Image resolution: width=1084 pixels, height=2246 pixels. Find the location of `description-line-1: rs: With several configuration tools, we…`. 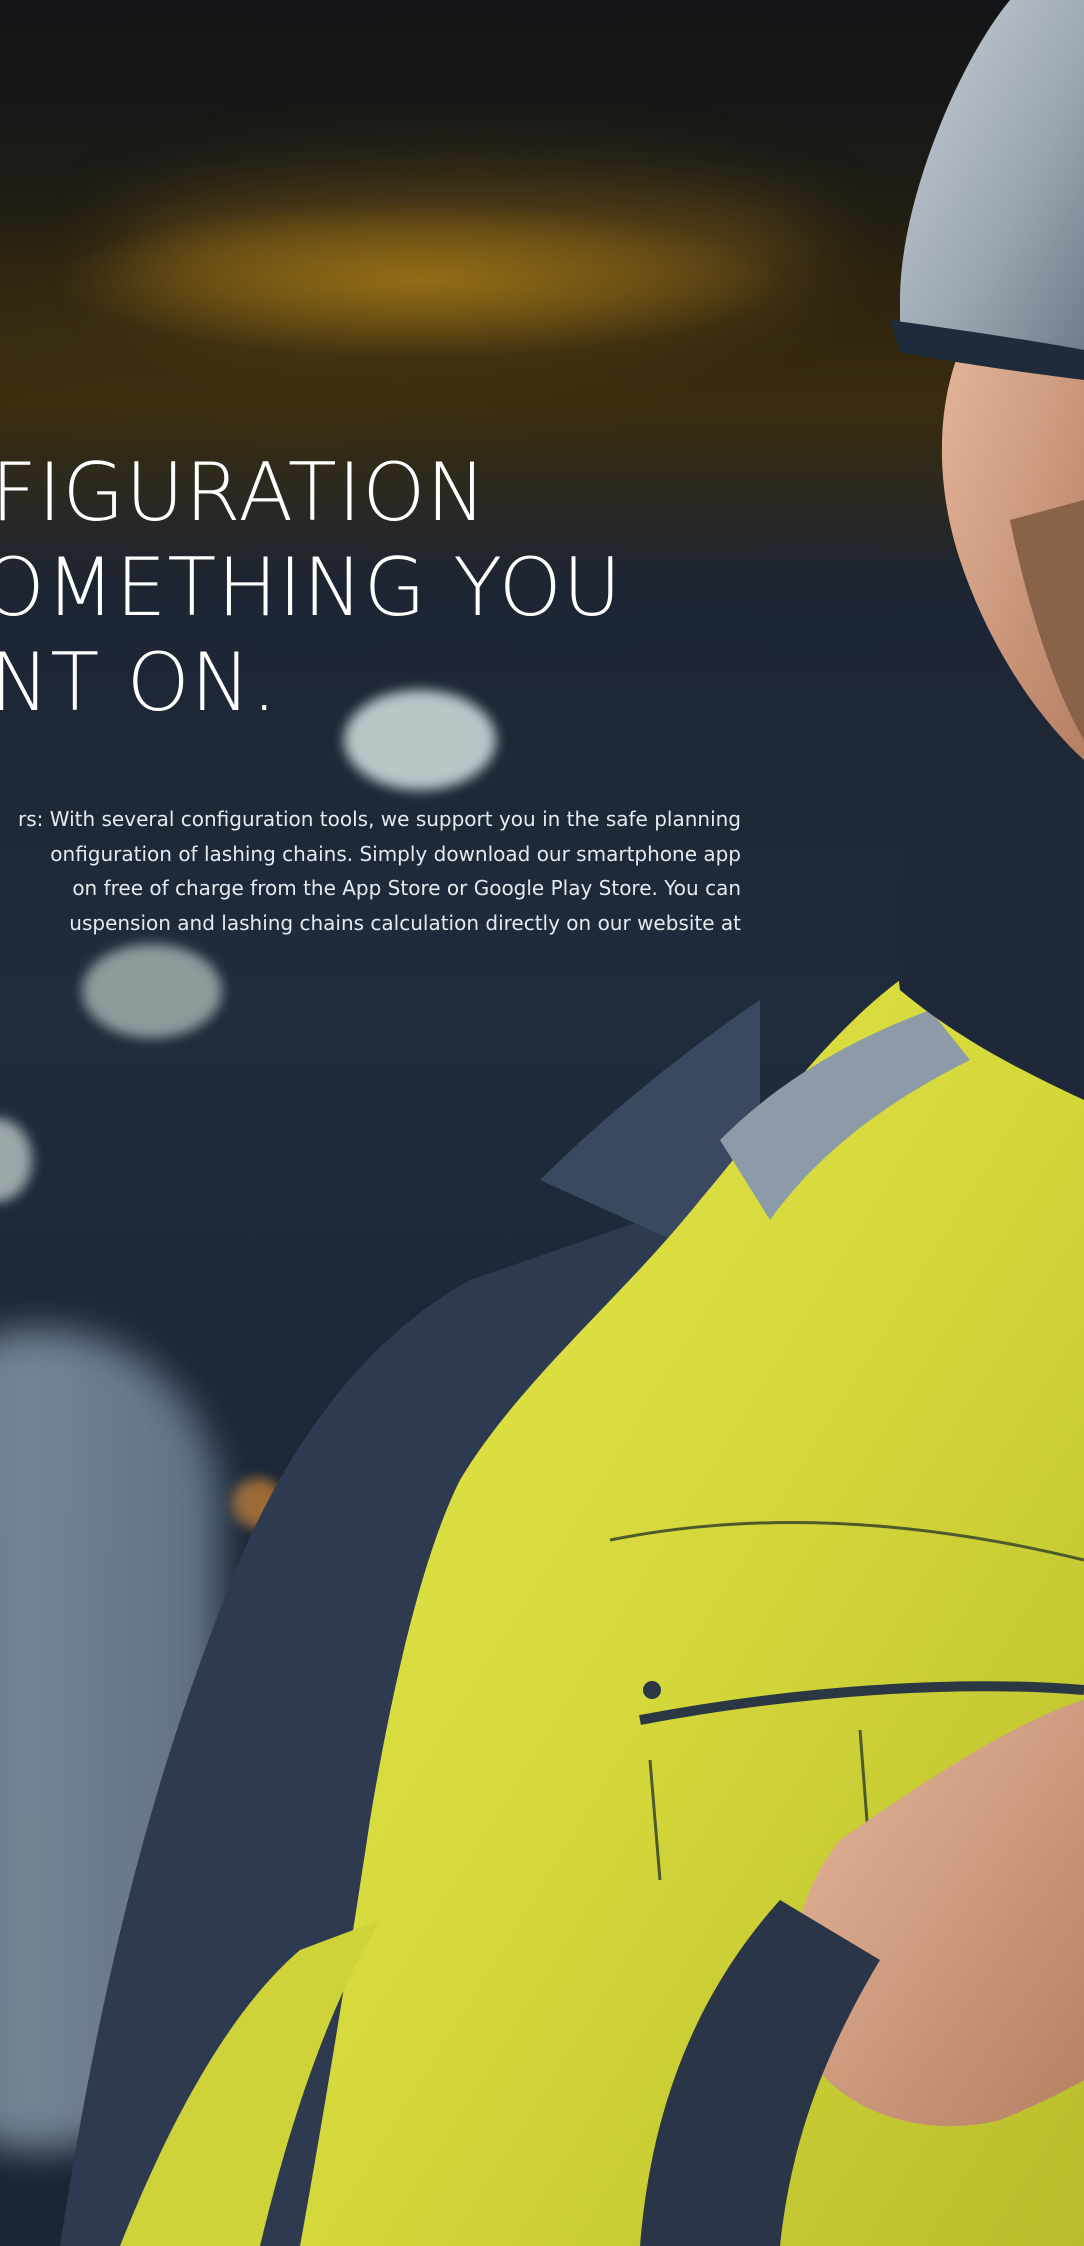

description-line-1: rs: With several configuration tools, we… is located at coordinates (379, 819).